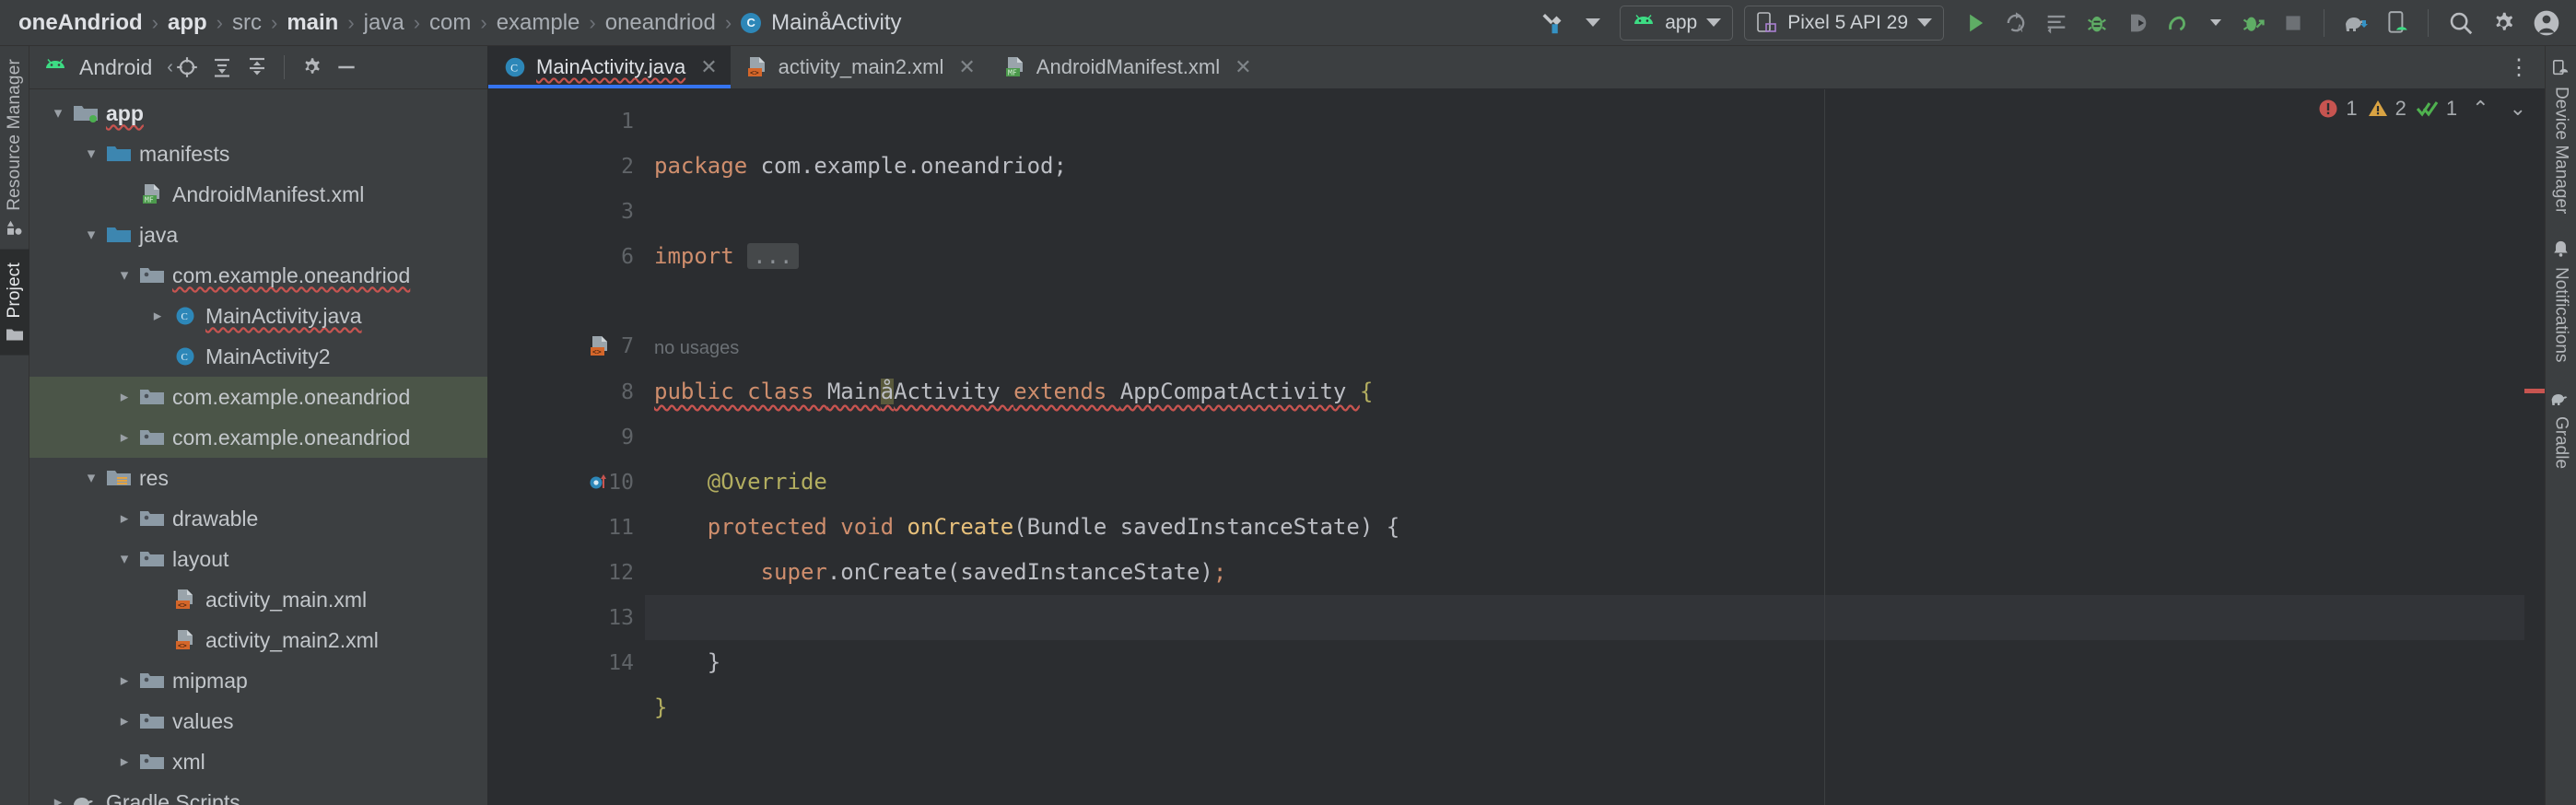 This screenshot has width=2576, height=805. Describe the element at coordinates (14, 302) in the screenshot. I see `sidebar-item-project: Project` at that location.